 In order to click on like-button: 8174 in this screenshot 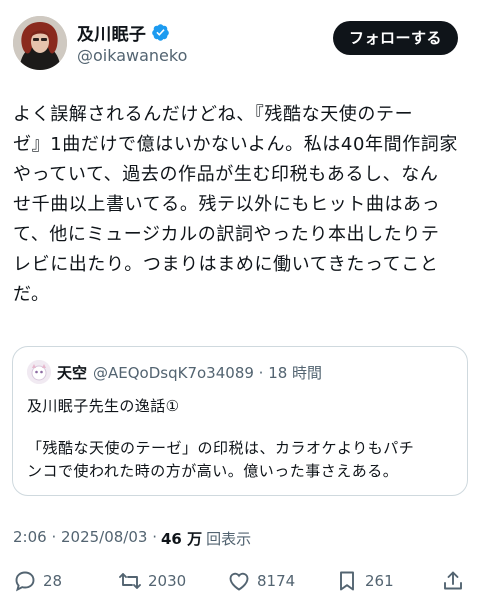, I will do `click(261, 581)`.